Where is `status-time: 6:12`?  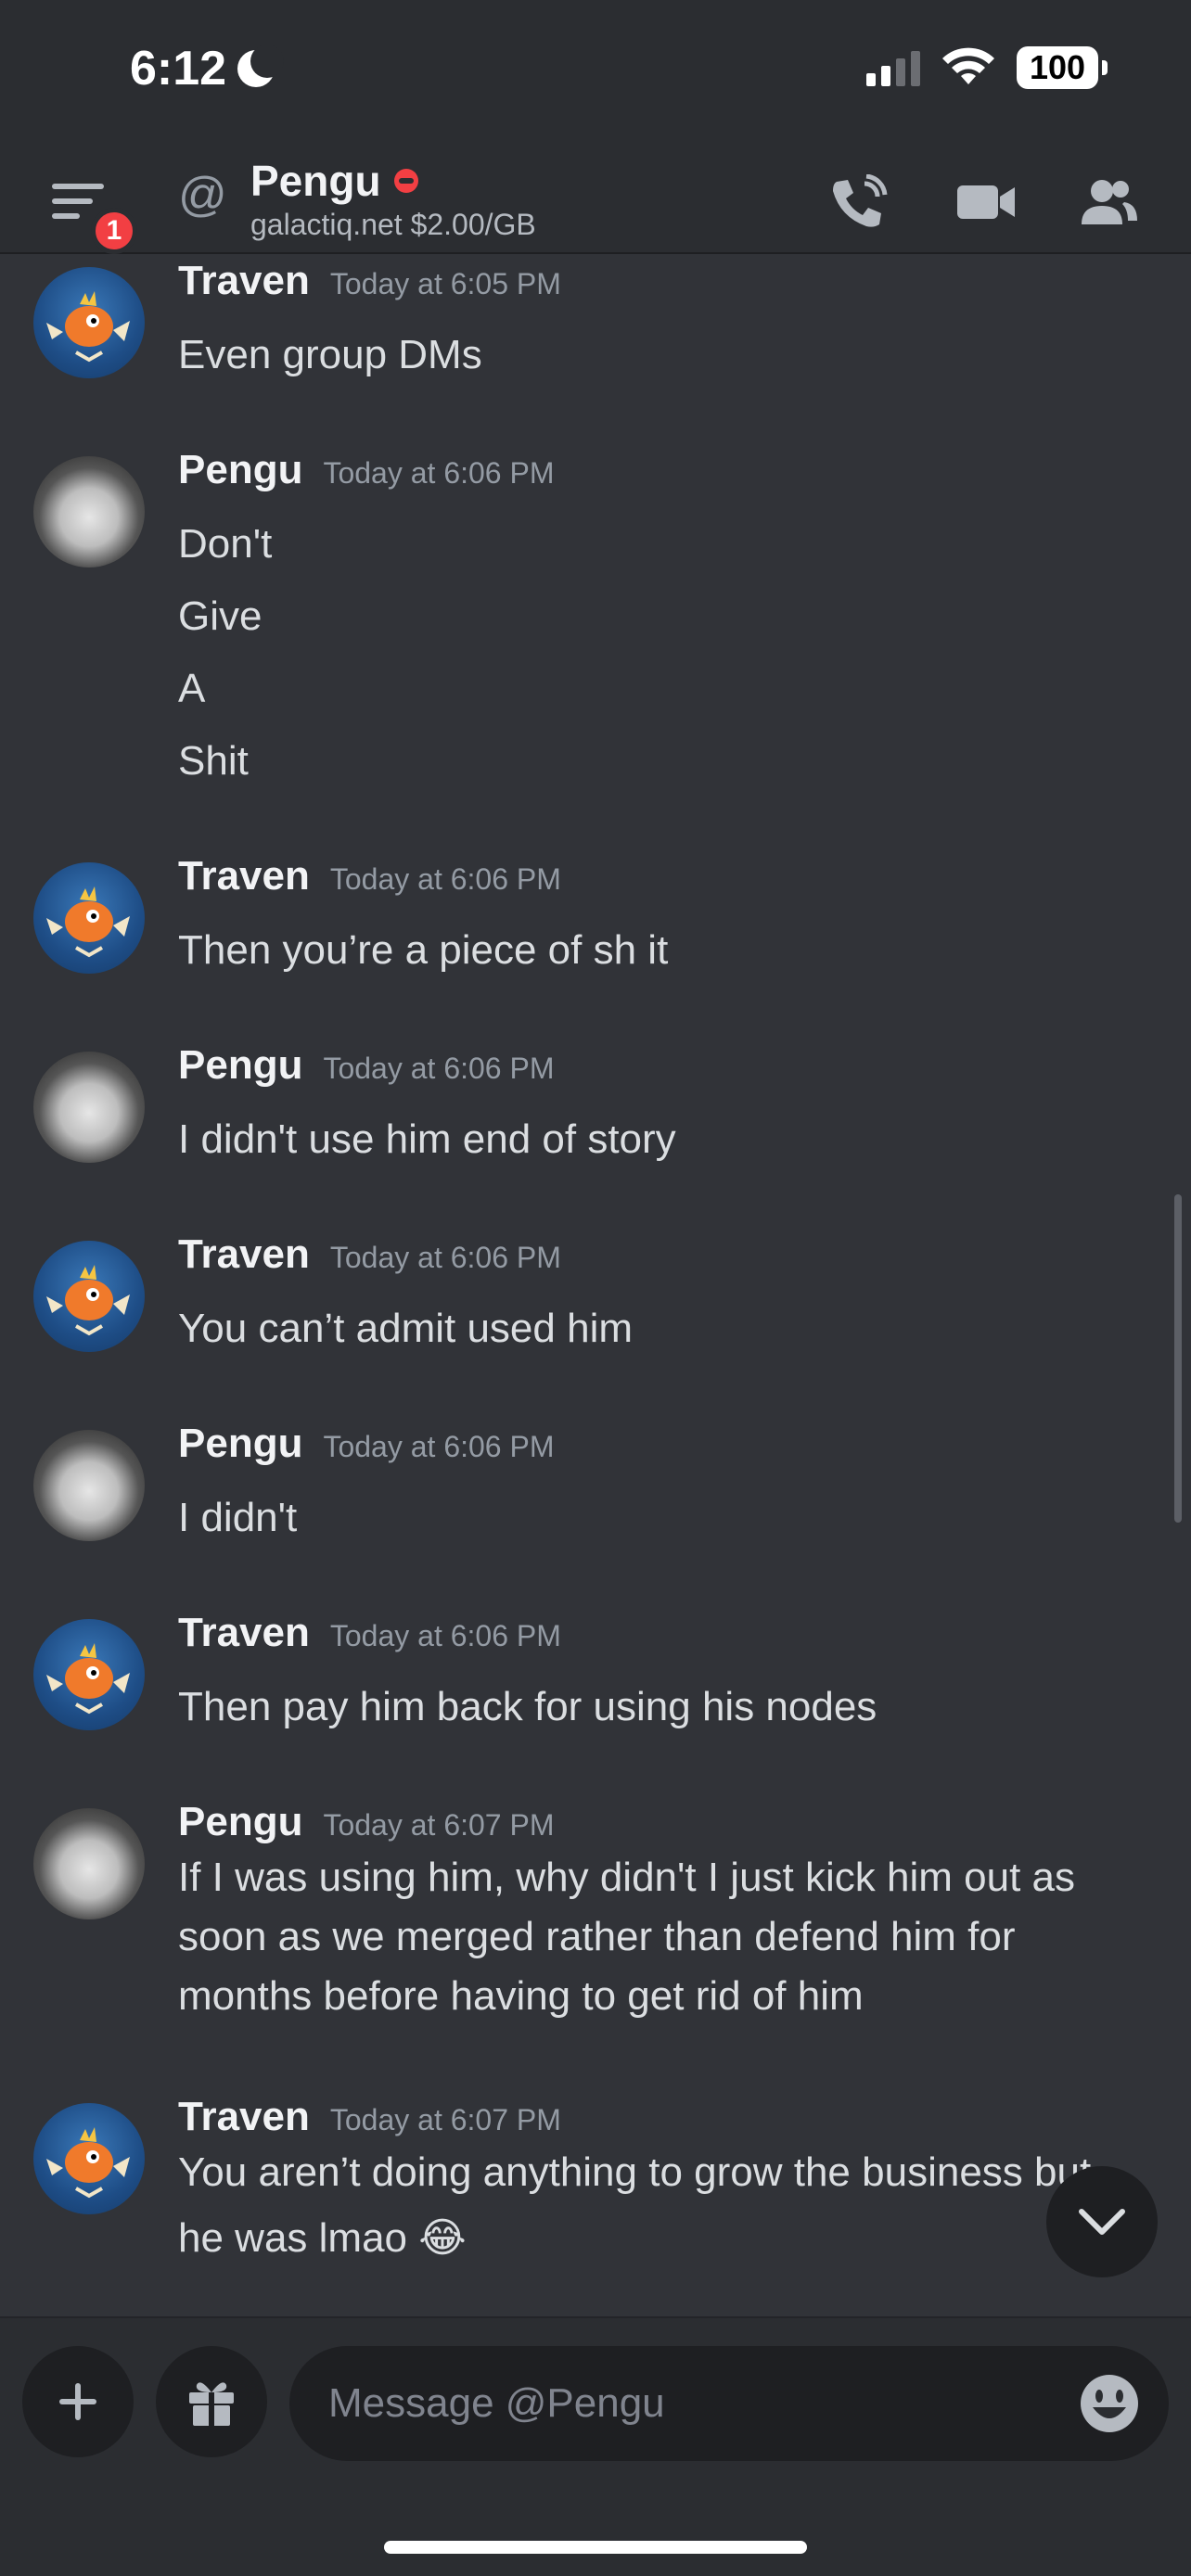 status-time: 6:12 is located at coordinates (178, 69).